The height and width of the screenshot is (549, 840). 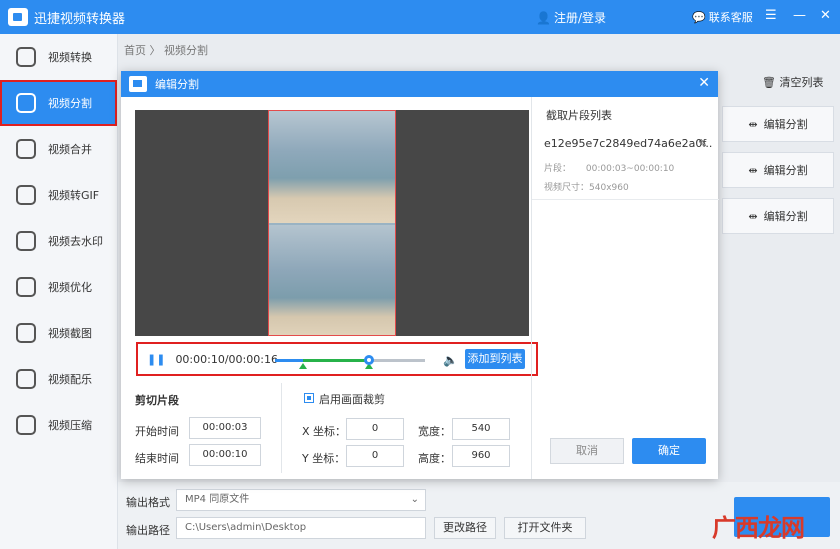 What do you see at coordinates (80, 19) in the screenshot?
I see `app-title: 迅捷视频转换器` at bounding box center [80, 19].